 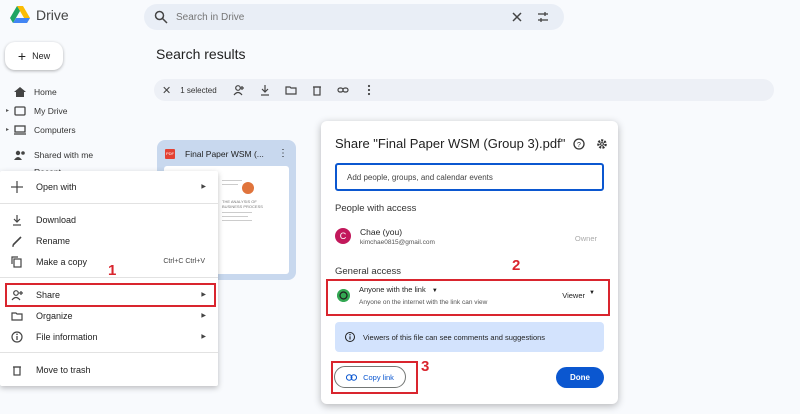 What do you see at coordinates (53, 240) in the screenshot?
I see `menu-item-label: Rename` at bounding box center [53, 240].